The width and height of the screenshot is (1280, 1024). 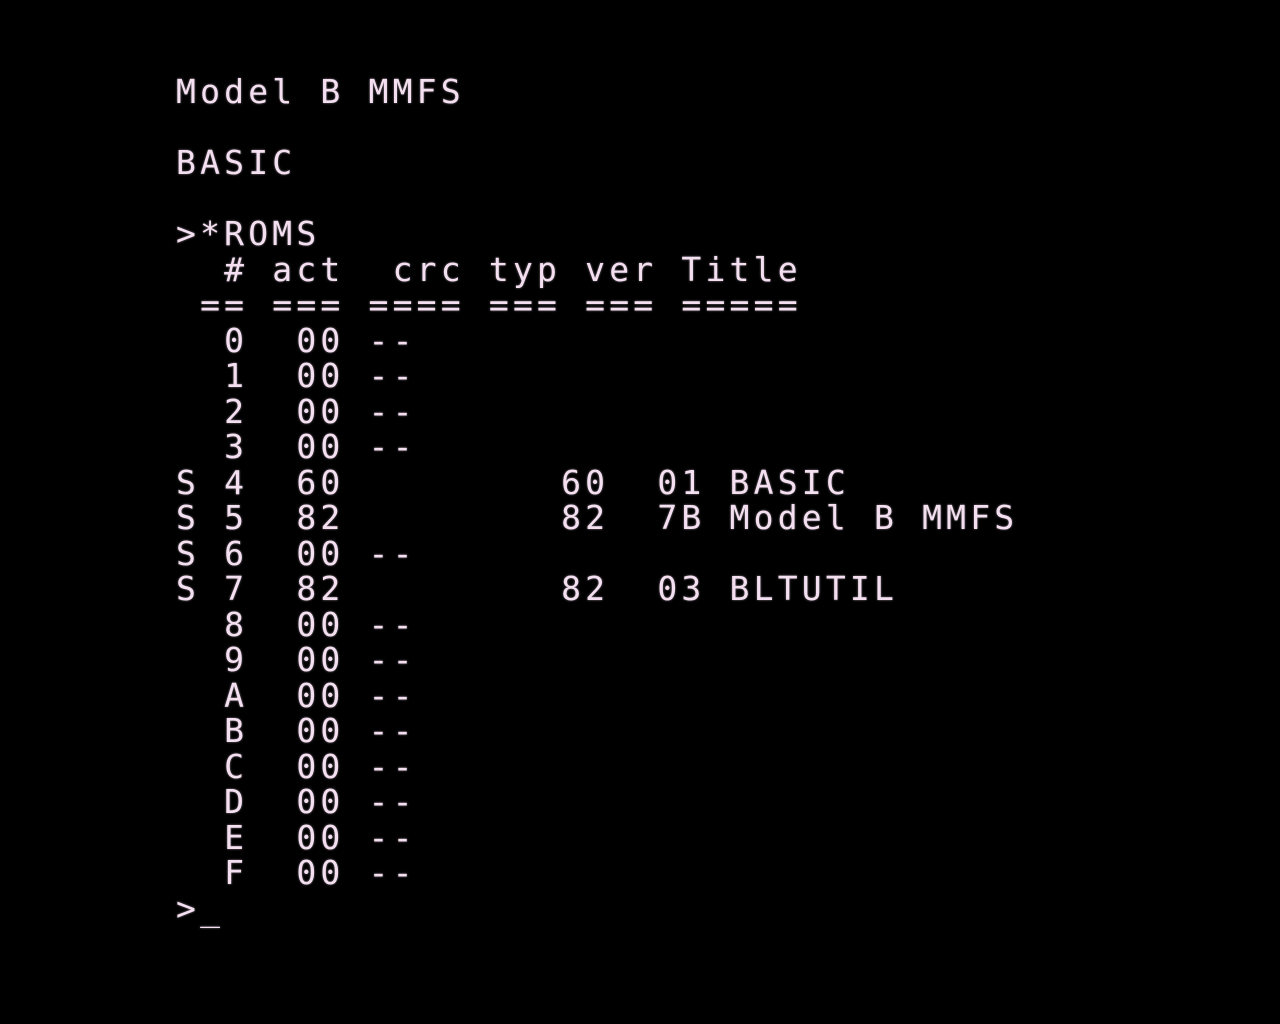 What do you see at coordinates (296, 340) in the screenshot?
I see `rom-row: 0 00 --` at bounding box center [296, 340].